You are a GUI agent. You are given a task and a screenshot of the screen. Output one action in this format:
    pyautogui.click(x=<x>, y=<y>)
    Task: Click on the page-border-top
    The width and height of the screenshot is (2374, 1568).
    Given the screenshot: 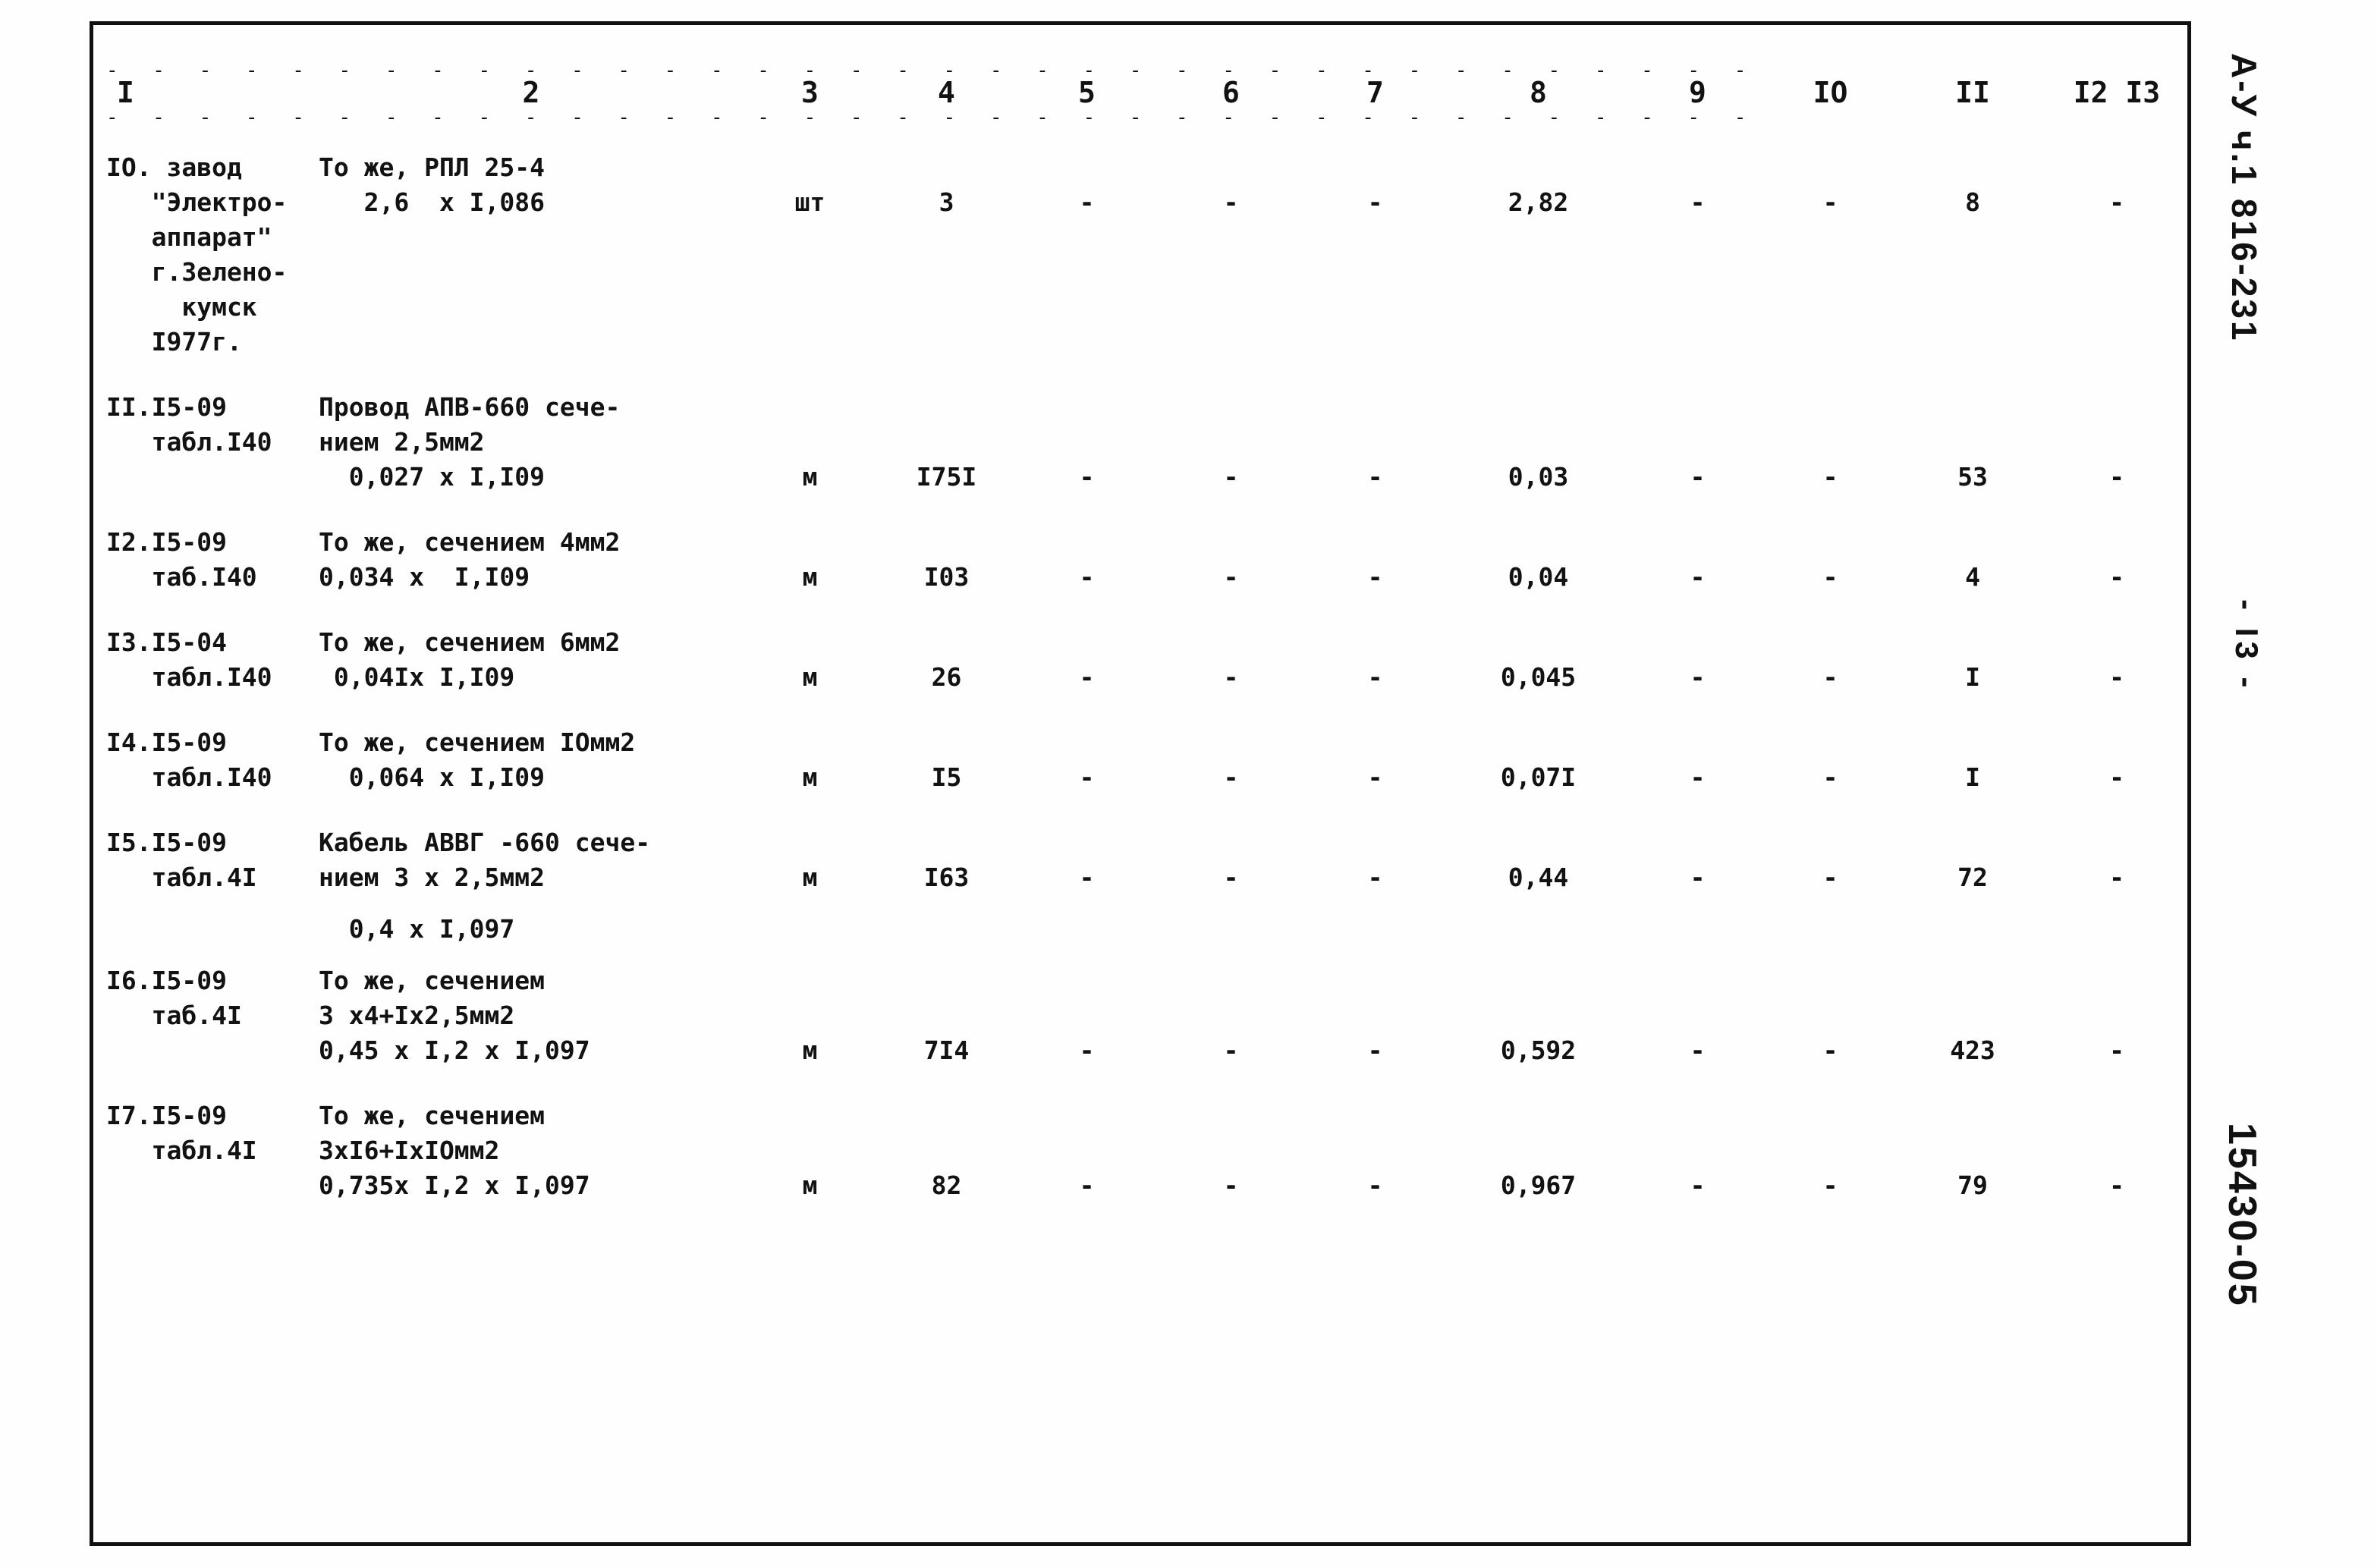 What is the action you would take?
    pyautogui.click(x=1140, y=23)
    